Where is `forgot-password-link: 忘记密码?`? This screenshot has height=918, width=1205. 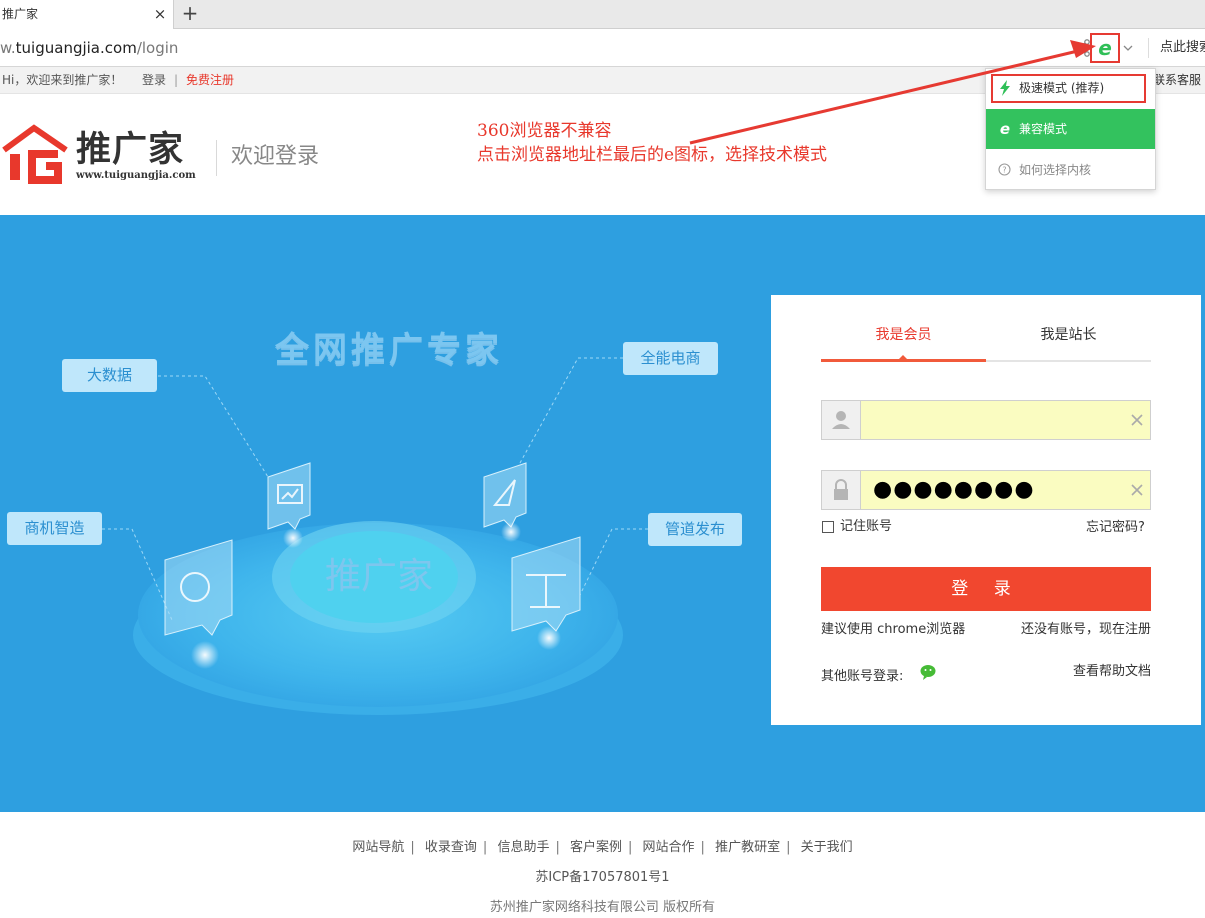
forgot-password-link: 忘记密码? is located at coordinates (1115, 528).